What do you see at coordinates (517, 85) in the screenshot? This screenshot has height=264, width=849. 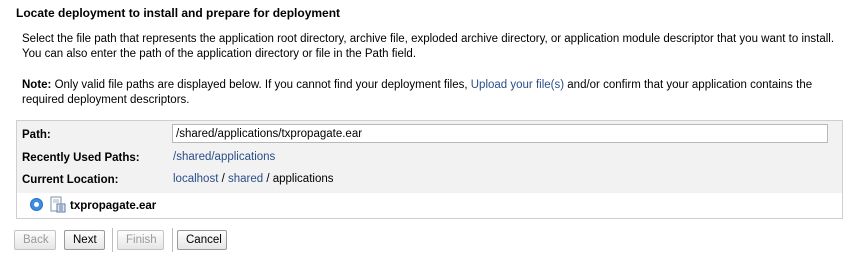 I see `upload-files-link: Upload your file(s)` at bounding box center [517, 85].